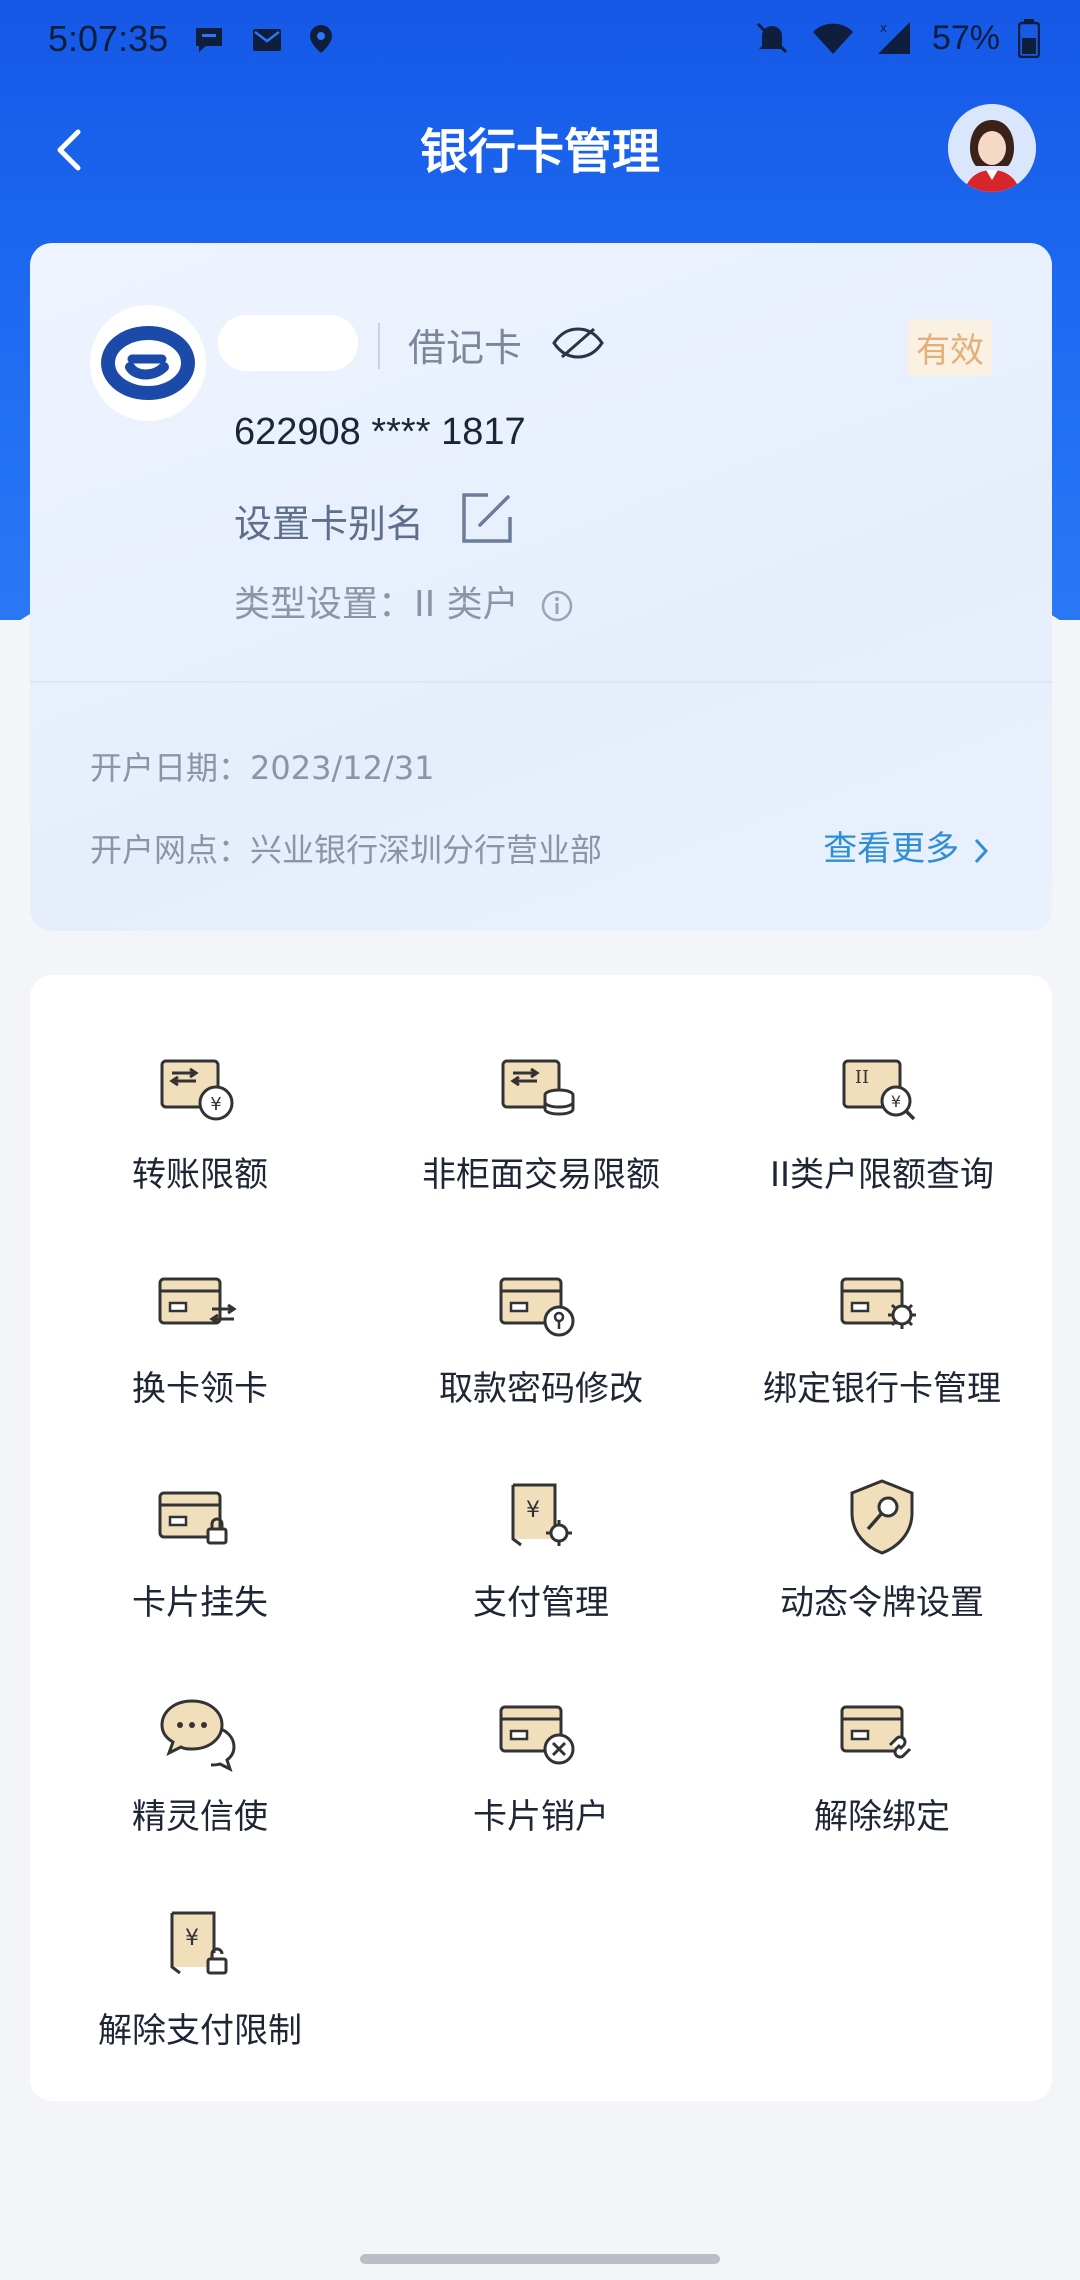 Image resolution: width=1080 pixels, height=2280 pixels. Describe the element at coordinates (288, 343) in the screenshot. I see `card-owner-masked` at that location.